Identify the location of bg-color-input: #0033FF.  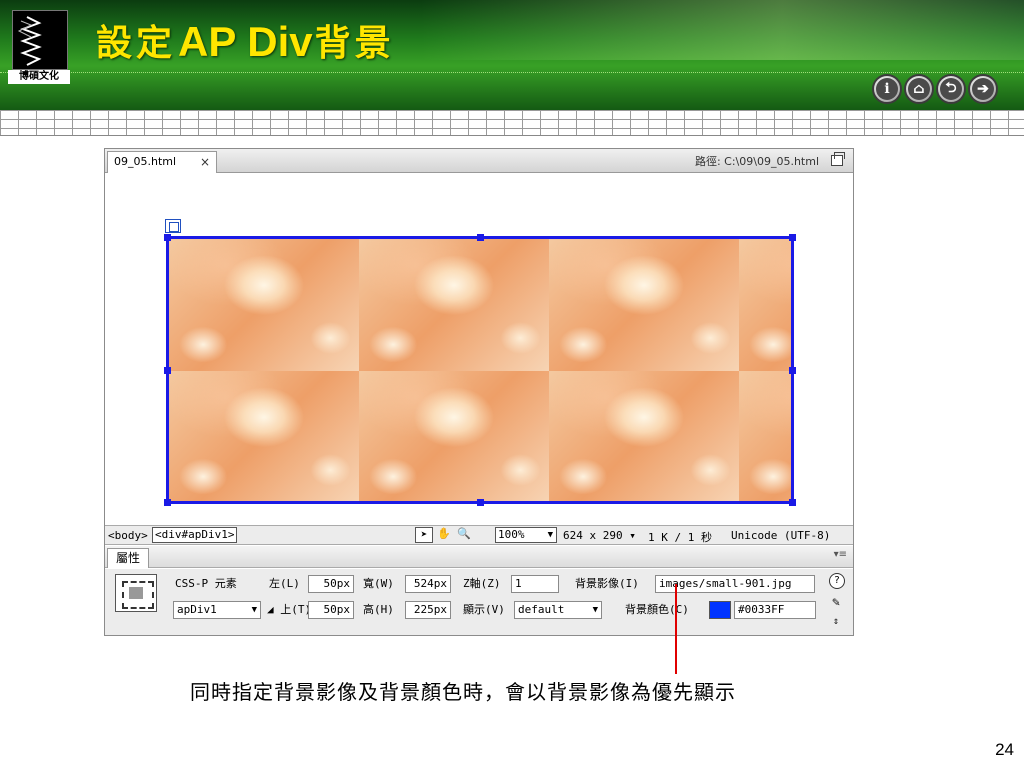
(775, 610).